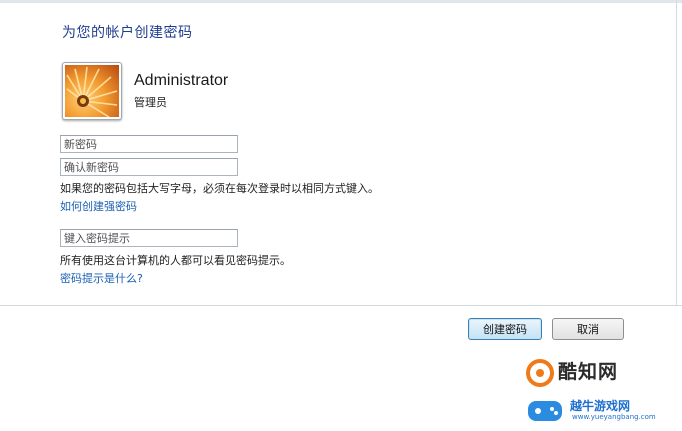 Image resolution: width=682 pixels, height=431 pixels. I want to click on case-sensitivity-note: 如果您的密码包括大写字母，必须在每次登录时以相同方式键入。, so click(219, 188).